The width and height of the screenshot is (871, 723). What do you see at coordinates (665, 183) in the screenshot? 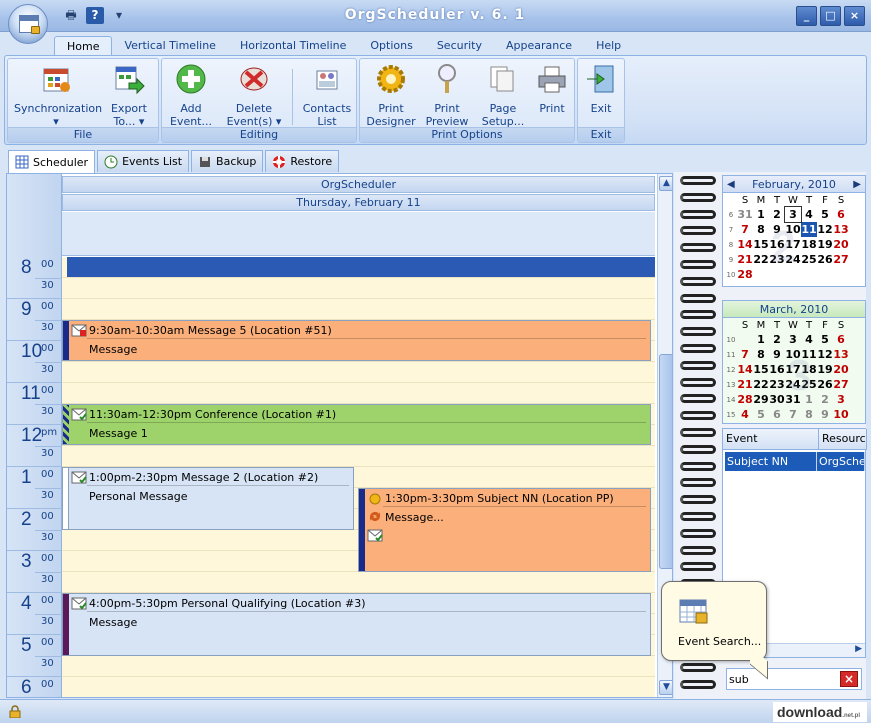
I see `scroll-up-button: ▲` at bounding box center [665, 183].